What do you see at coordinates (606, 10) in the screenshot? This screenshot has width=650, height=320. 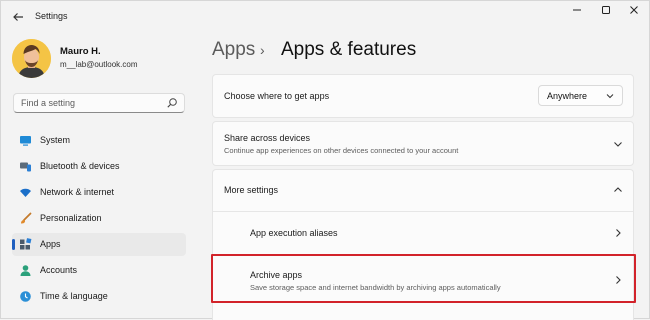 I see `maximize-icon` at bounding box center [606, 10].